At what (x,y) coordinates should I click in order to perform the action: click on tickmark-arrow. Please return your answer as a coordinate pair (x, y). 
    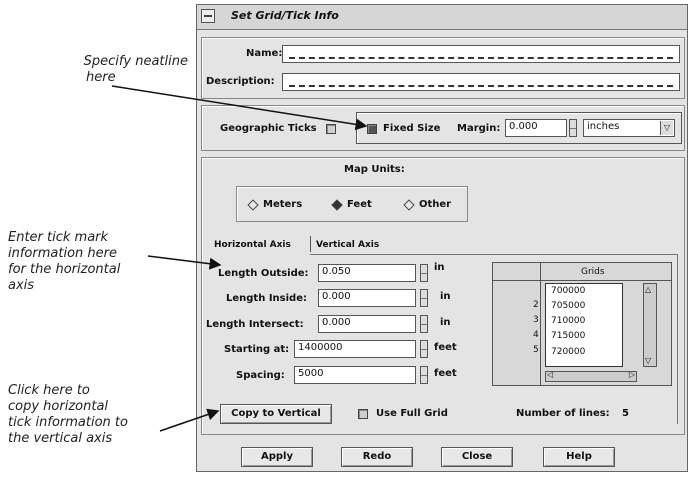
    Looking at the image, I should click on (184, 262).